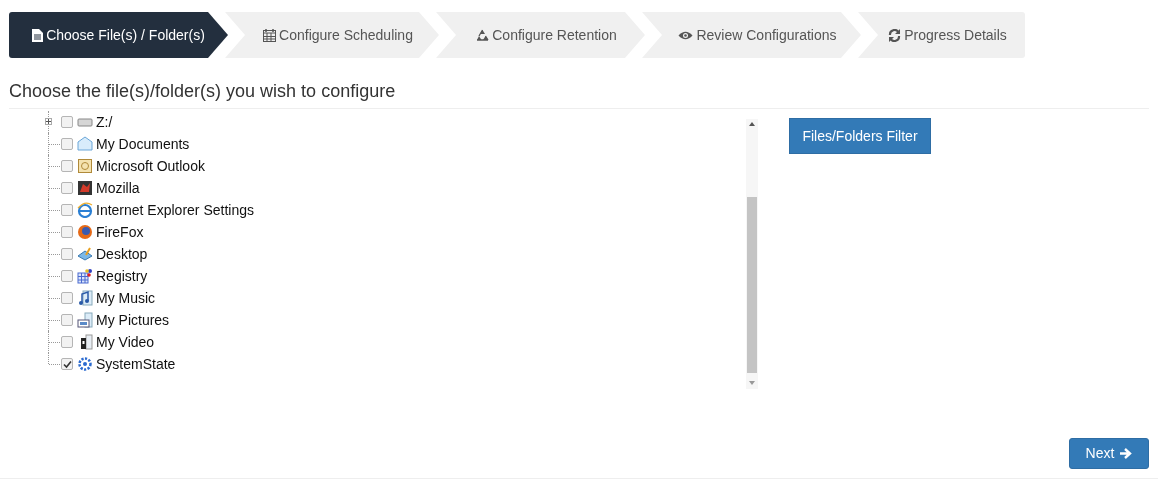 This screenshot has height=480, width=1158. Describe the element at coordinates (118, 188) in the screenshot. I see `tree-item-label: Mozilla` at that location.